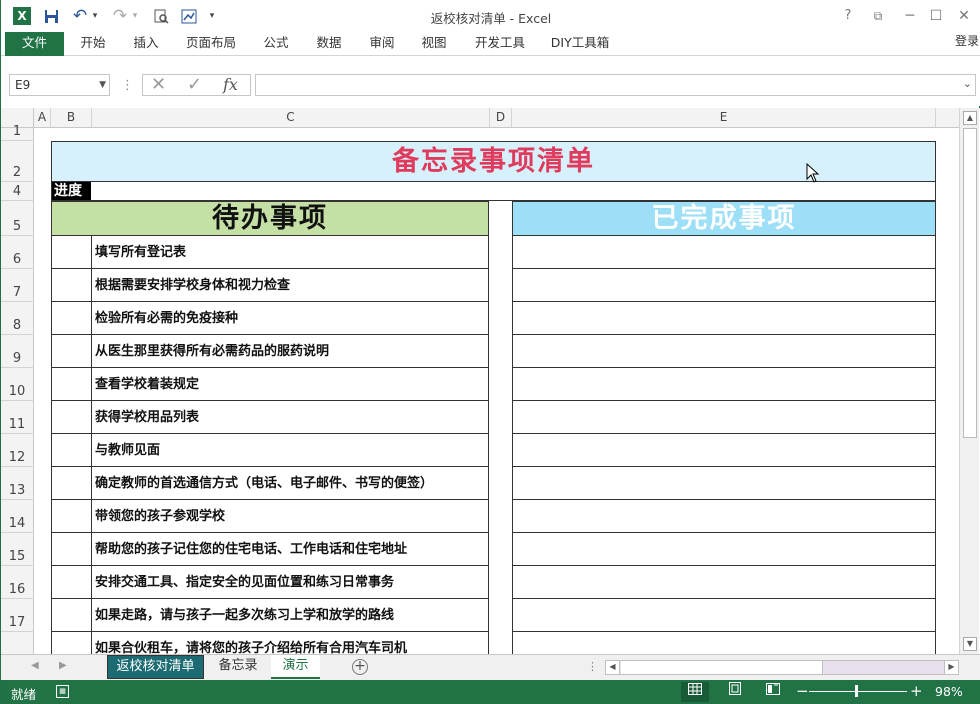 Image resolution: width=980 pixels, height=704 pixels. I want to click on todo-task: 如果走路，请与孩子一起多次练习上学和放学的路线, so click(290, 615).